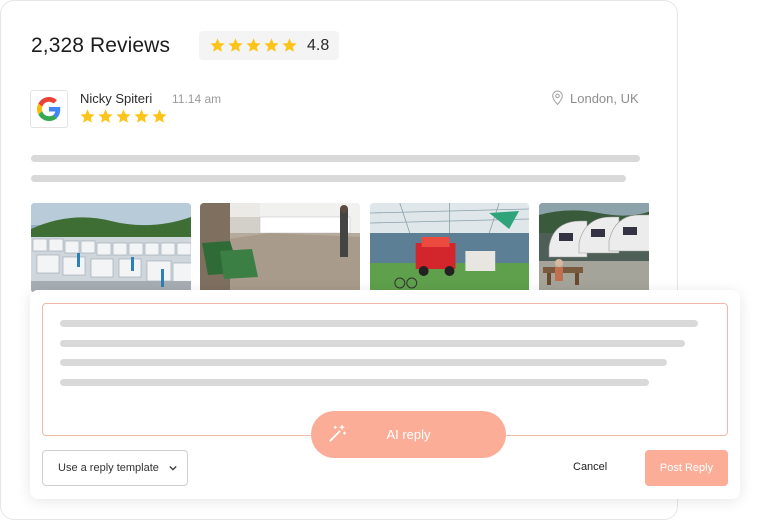  What do you see at coordinates (101, 45) in the screenshot?
I see `reviews-count-title: 2,328 Reviews` at bounding box center [101, 45].